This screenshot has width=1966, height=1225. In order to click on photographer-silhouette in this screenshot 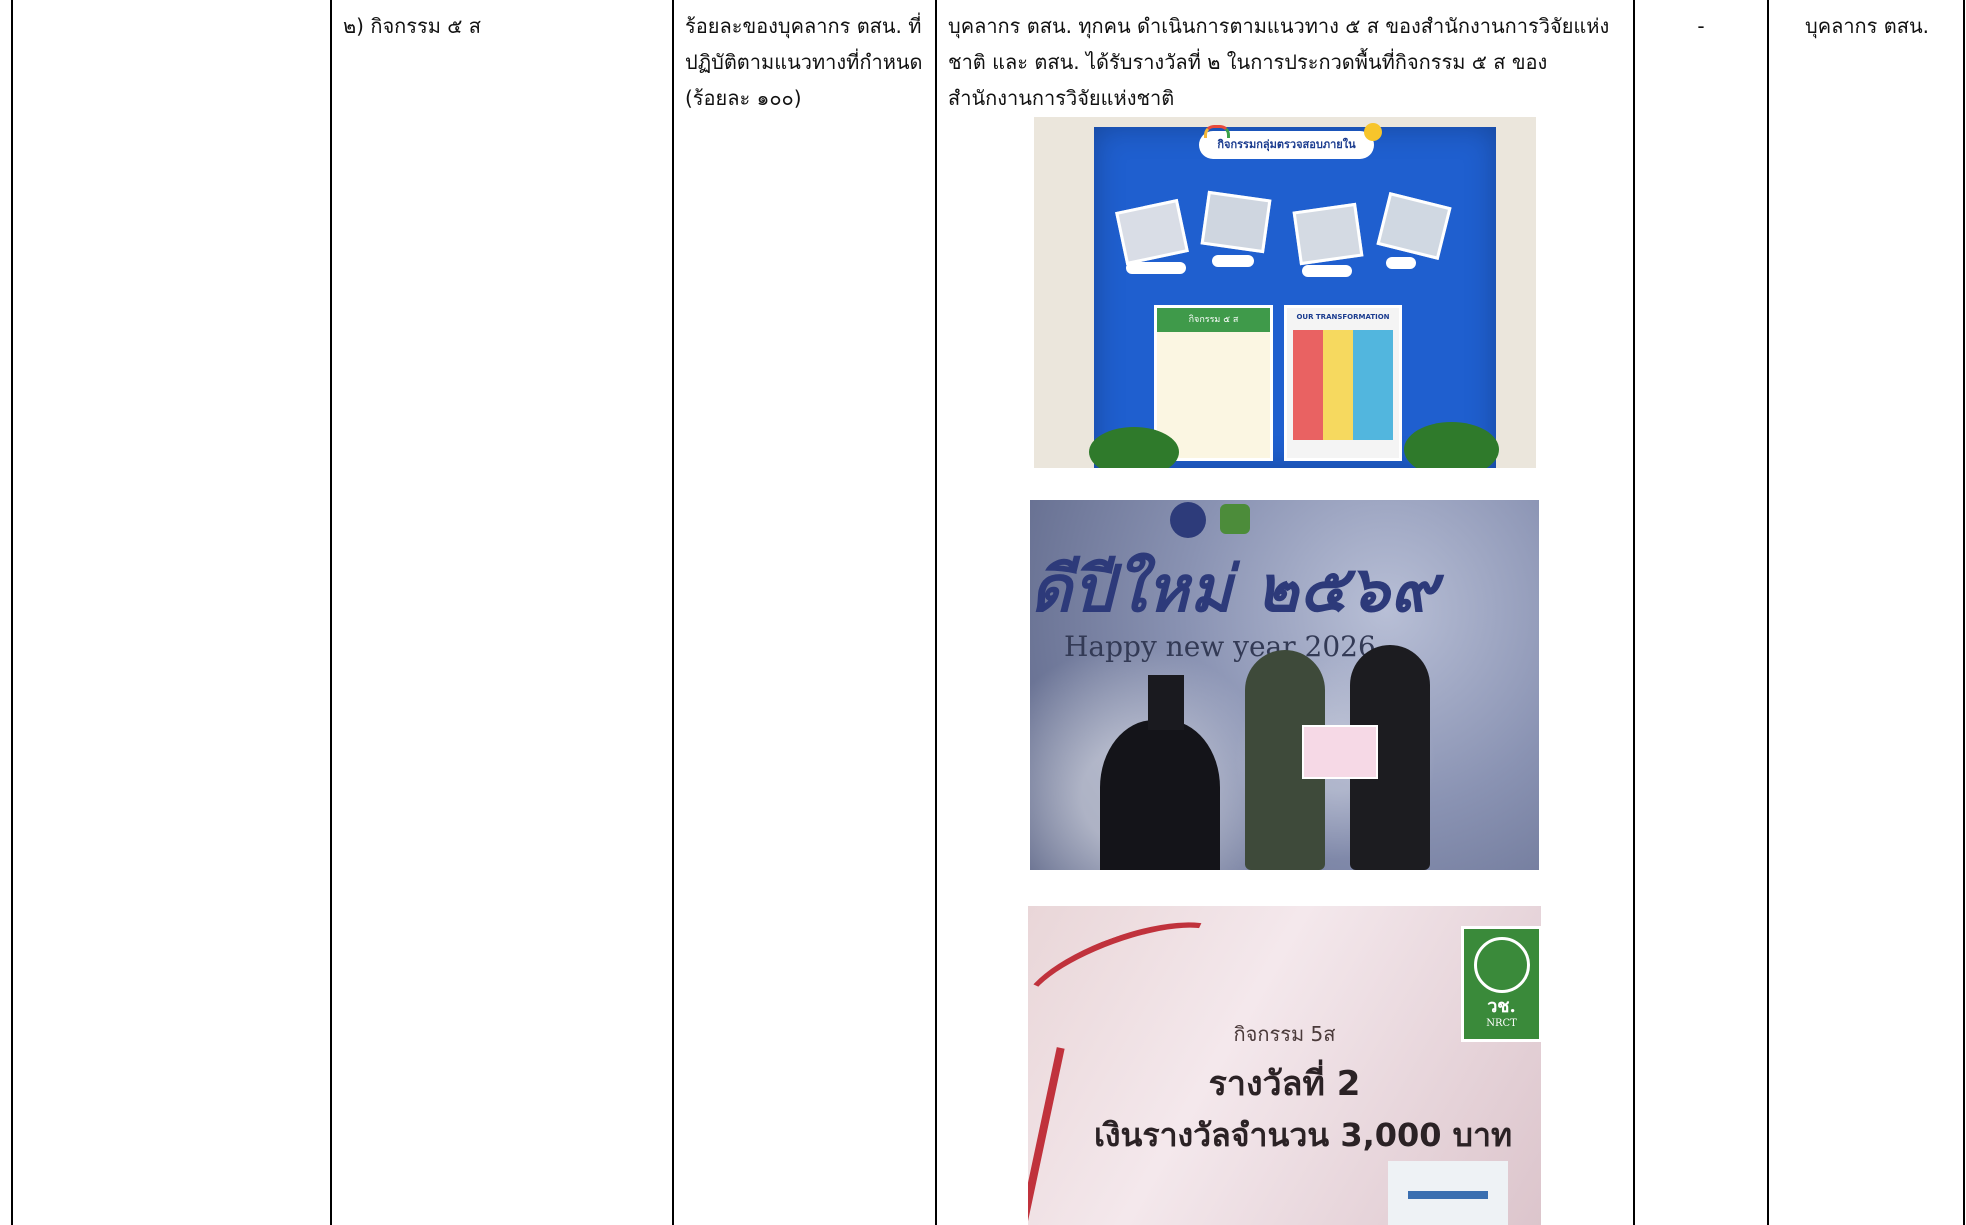, I will do `click(1160, 795)`.